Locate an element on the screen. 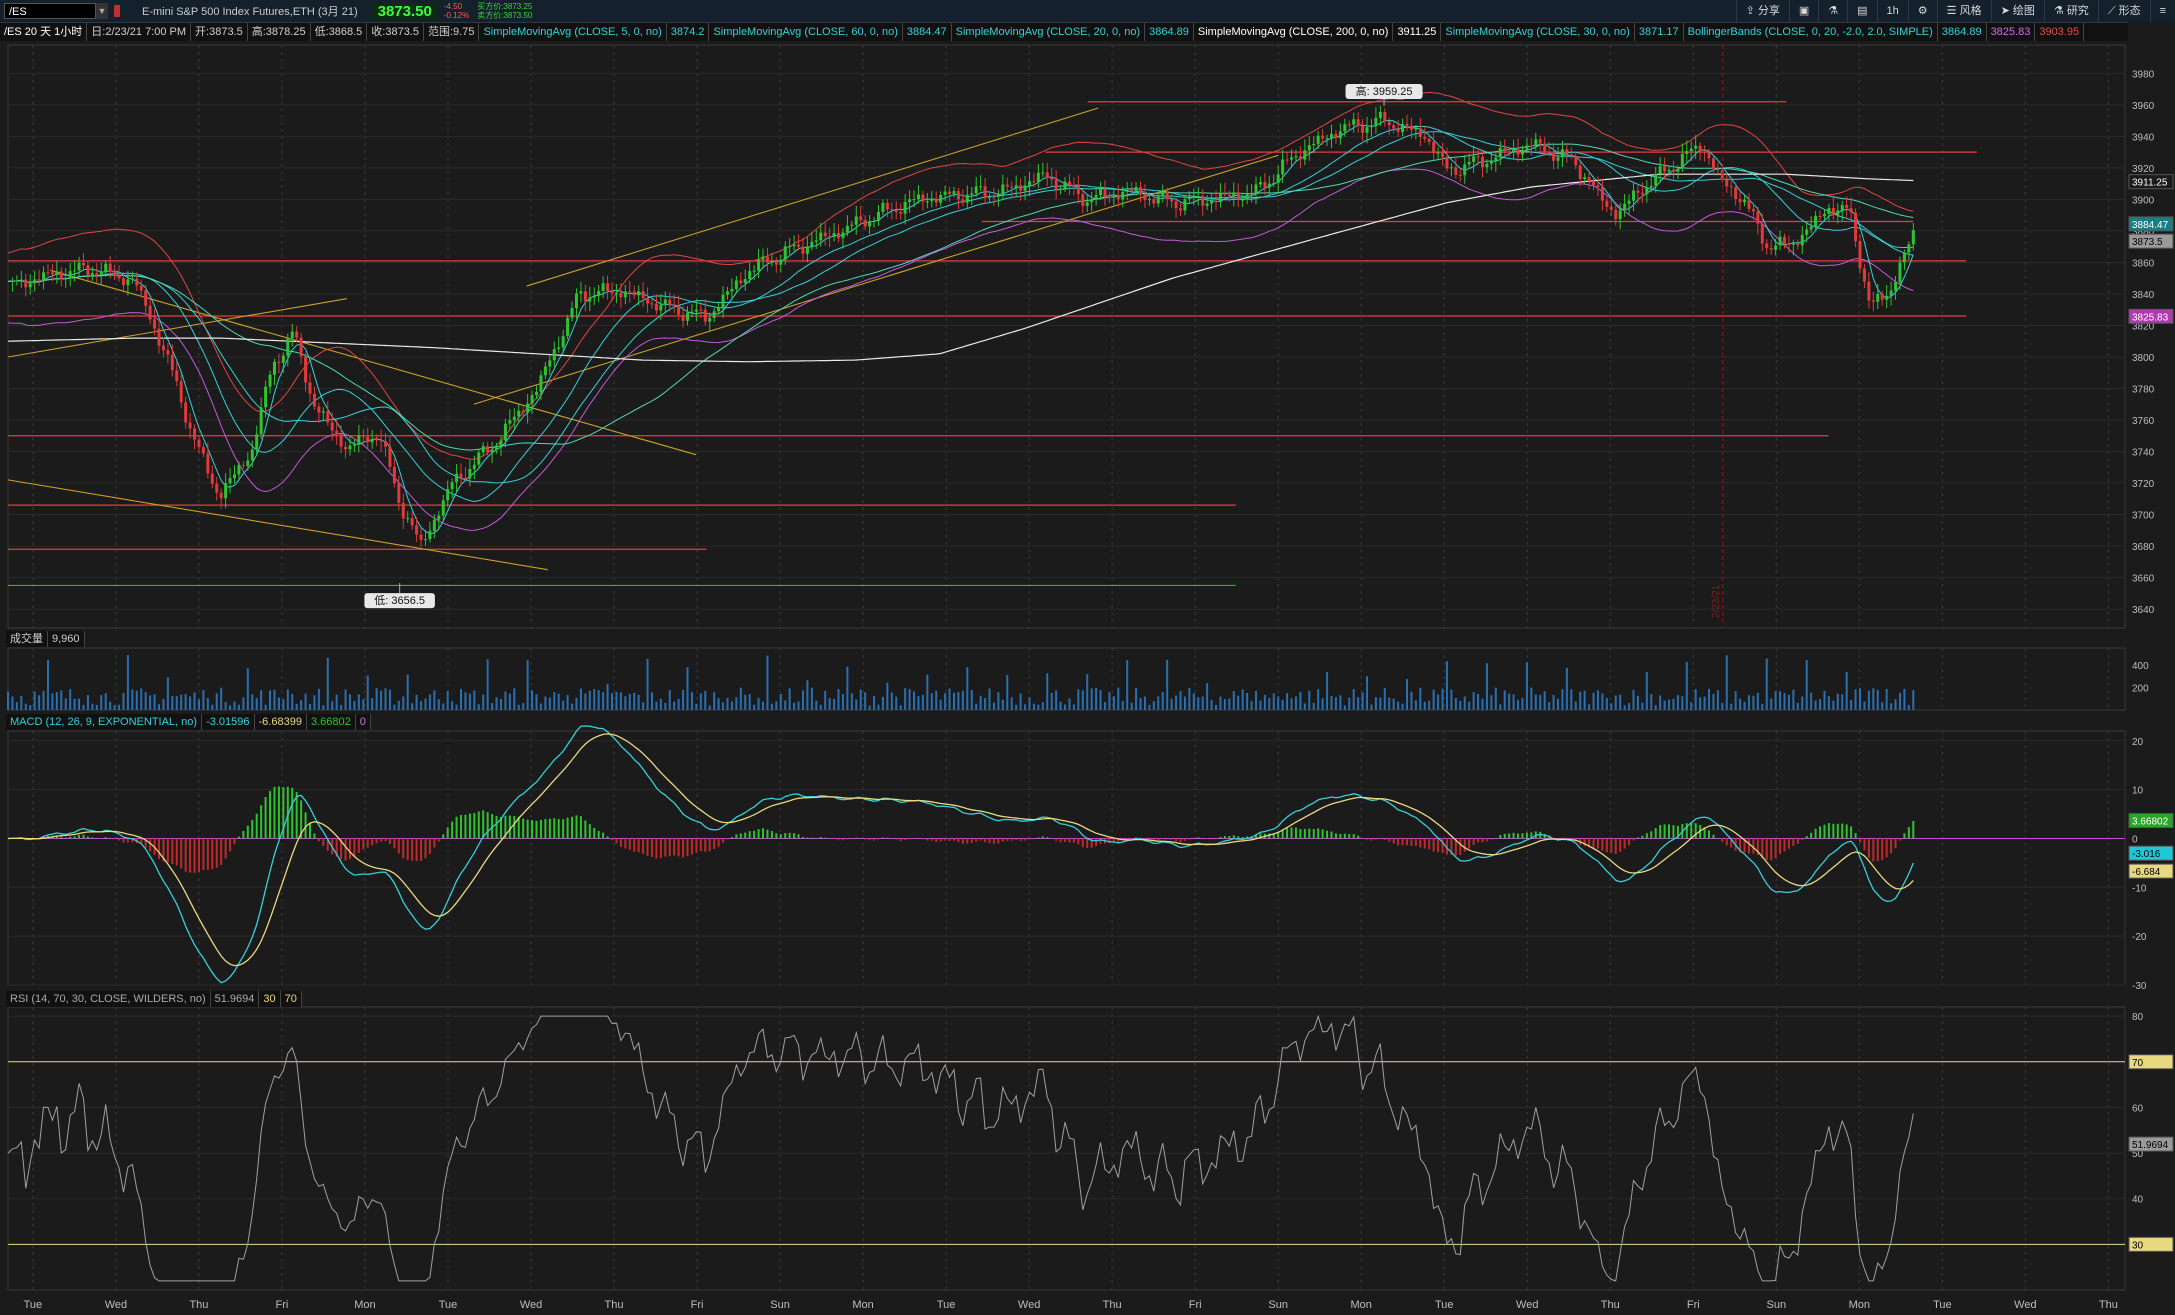 Image resolution: width=2175 pixels, height=1315 pixels. study-sma5-label: SimpleMovingAvg (CLOSE, 5, 0, no) is located at coordinates (573, 32).